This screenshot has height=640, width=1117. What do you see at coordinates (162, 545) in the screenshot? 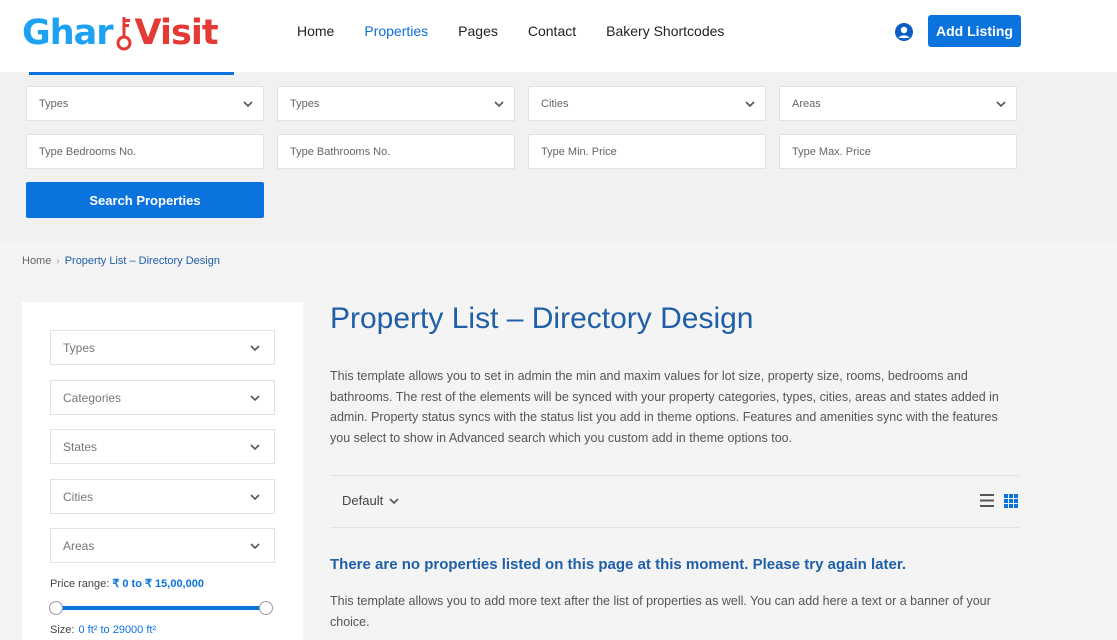
I see `filter-areas-select: Areas` at bounding box center [162, 545].